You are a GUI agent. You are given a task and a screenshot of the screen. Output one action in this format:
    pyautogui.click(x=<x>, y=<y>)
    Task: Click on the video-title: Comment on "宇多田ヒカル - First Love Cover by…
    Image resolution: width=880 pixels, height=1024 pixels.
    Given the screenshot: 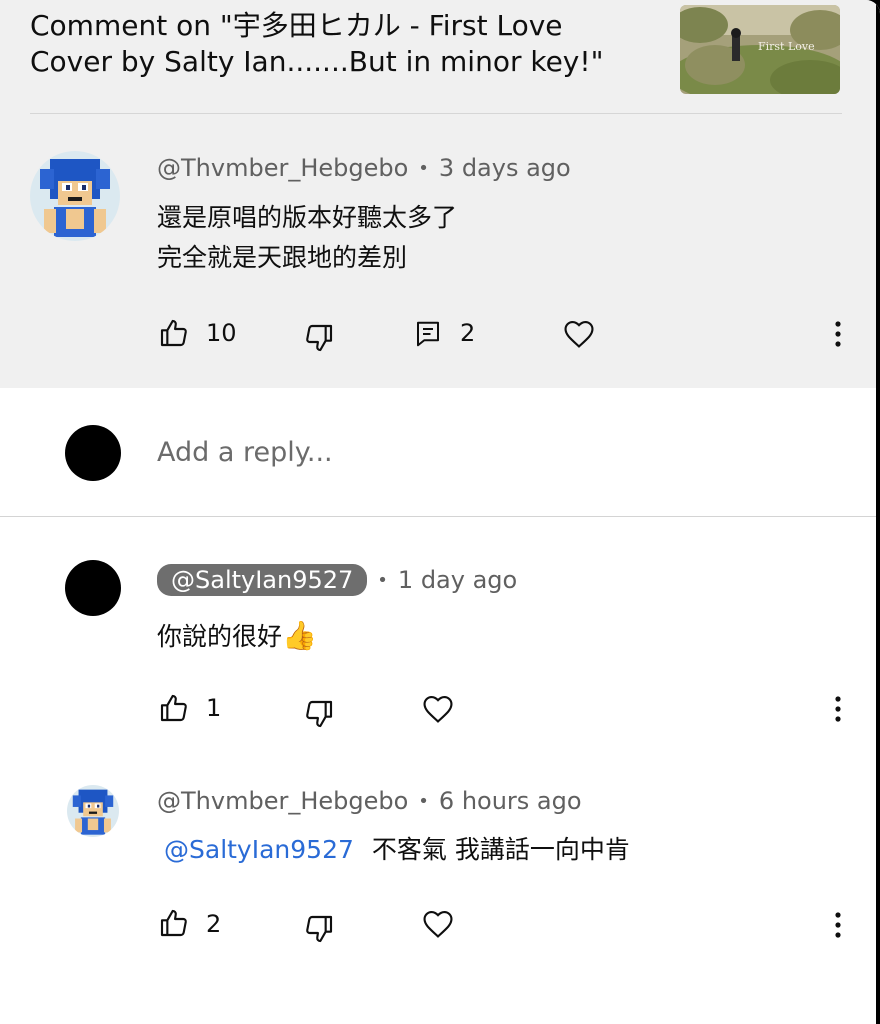 What is the action you would take?
    pyautogui.click(x=350, y=44)
    